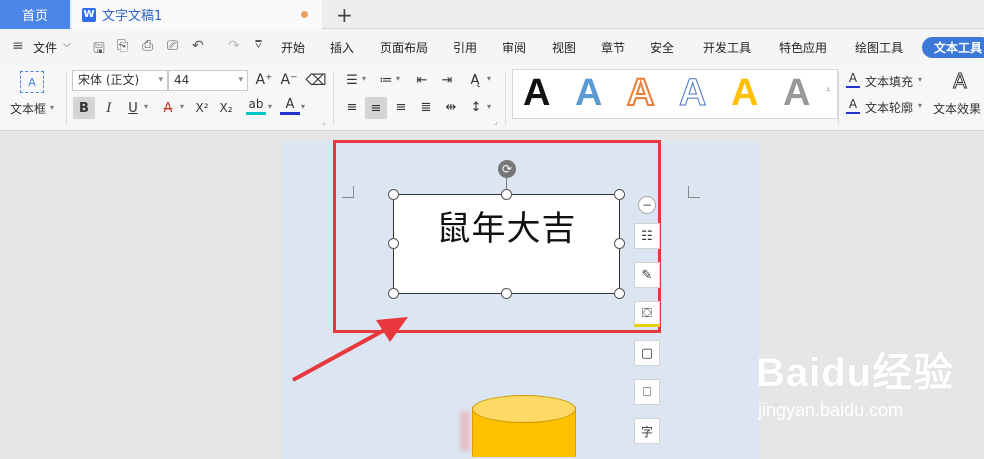 The height and width of the screenshot is (459, 984). I want to click on save-icon: 🖫, so click(99, 50).